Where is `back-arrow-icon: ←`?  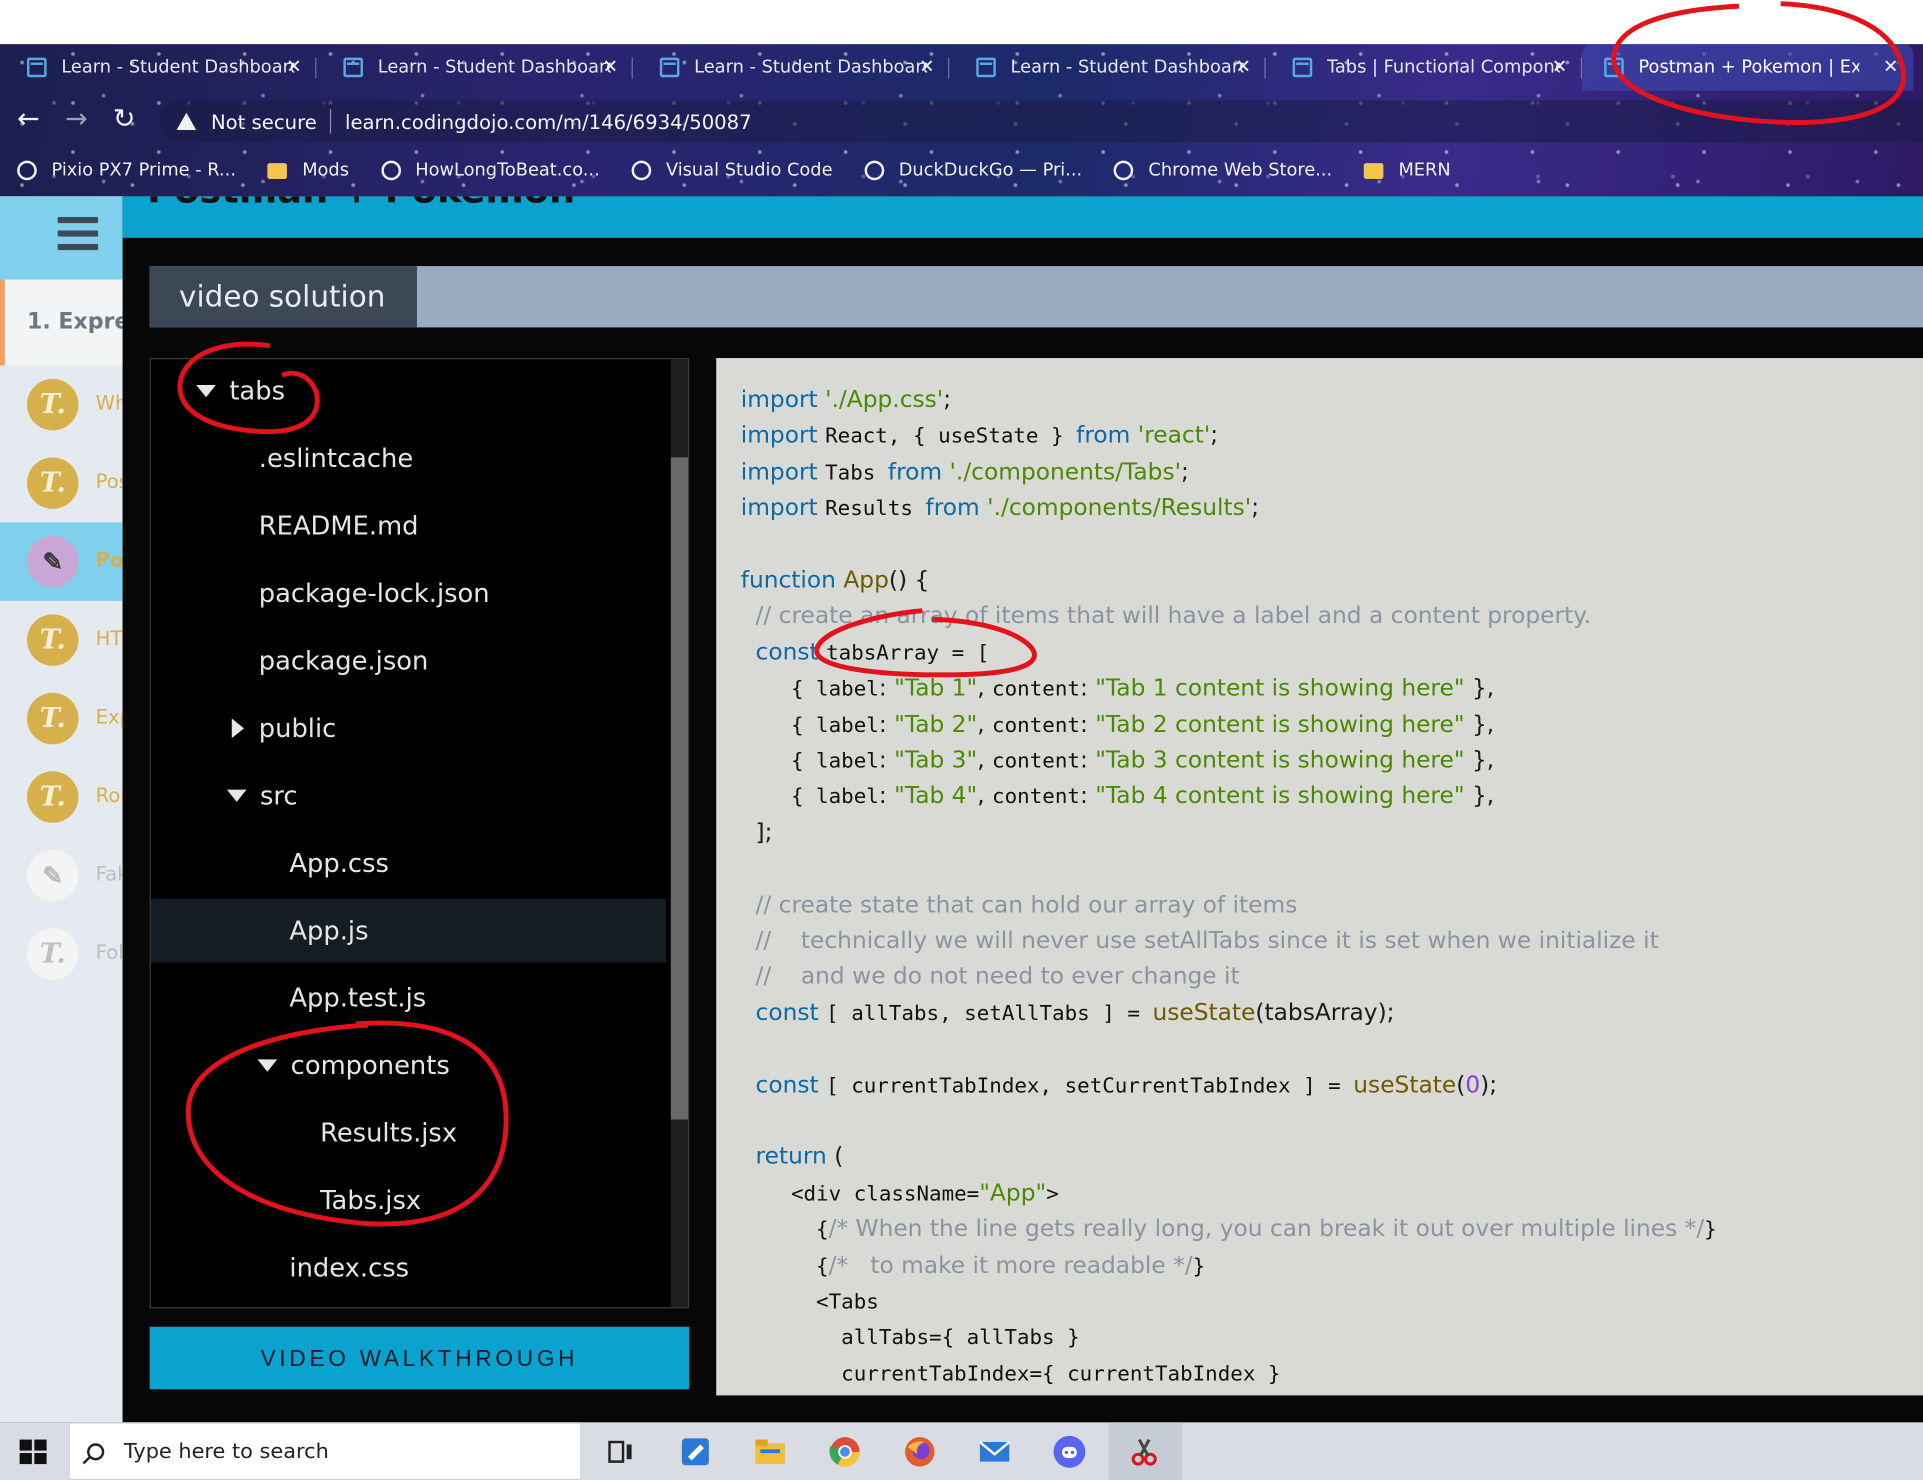 back-arrow-icon: ← is located at coordinates (28, 119).